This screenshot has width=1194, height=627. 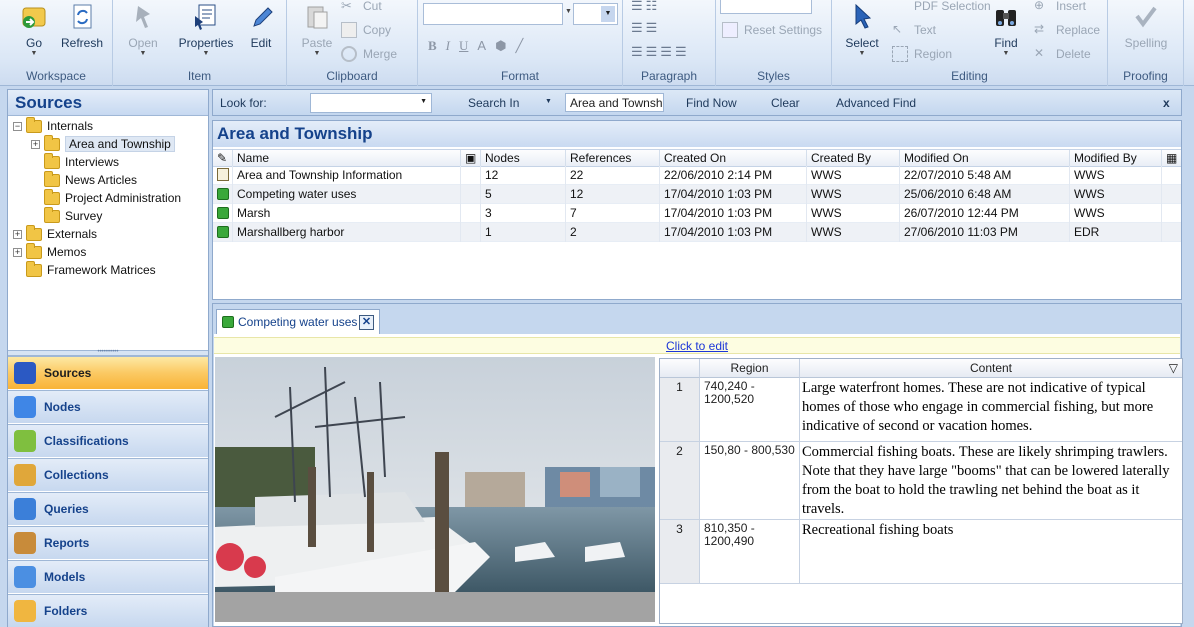 I want to click on detail-tab: Competing water uses ✕, so click(x=298, y=321).